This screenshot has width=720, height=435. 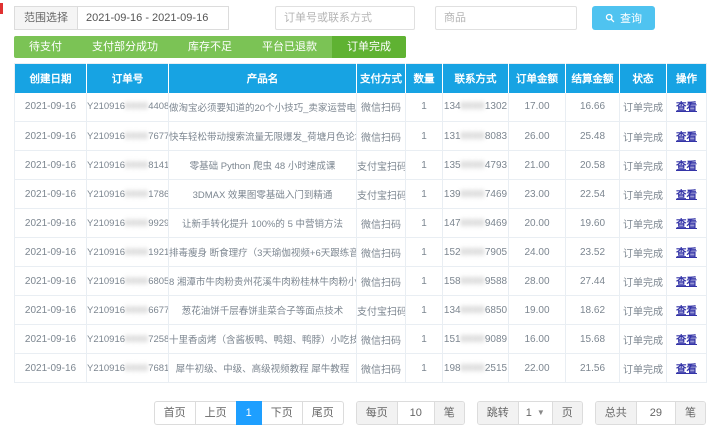 I want to click on pagination-bar: 首页 上页 1 下页 尾页 每页 笔 跳转 1 ▼ 页 总共 29 笔, so click(x=429, y=413).